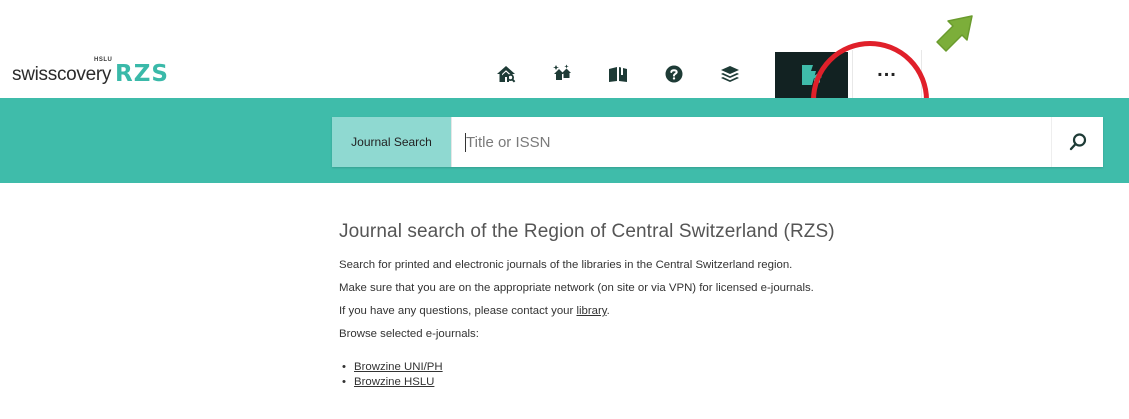  I want to click on nav-new-arrivals, so click(562, 74).